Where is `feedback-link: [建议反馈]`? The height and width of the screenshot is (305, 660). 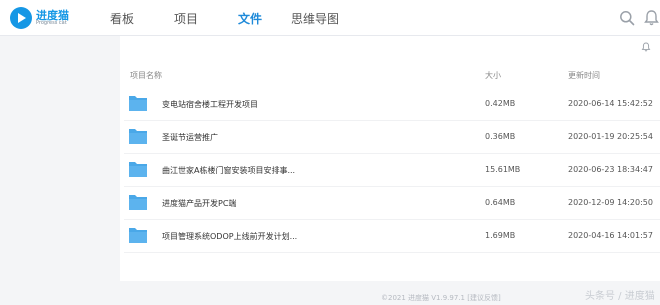
feedback-link: [建议反馈] is located at coordinates (483, 298).